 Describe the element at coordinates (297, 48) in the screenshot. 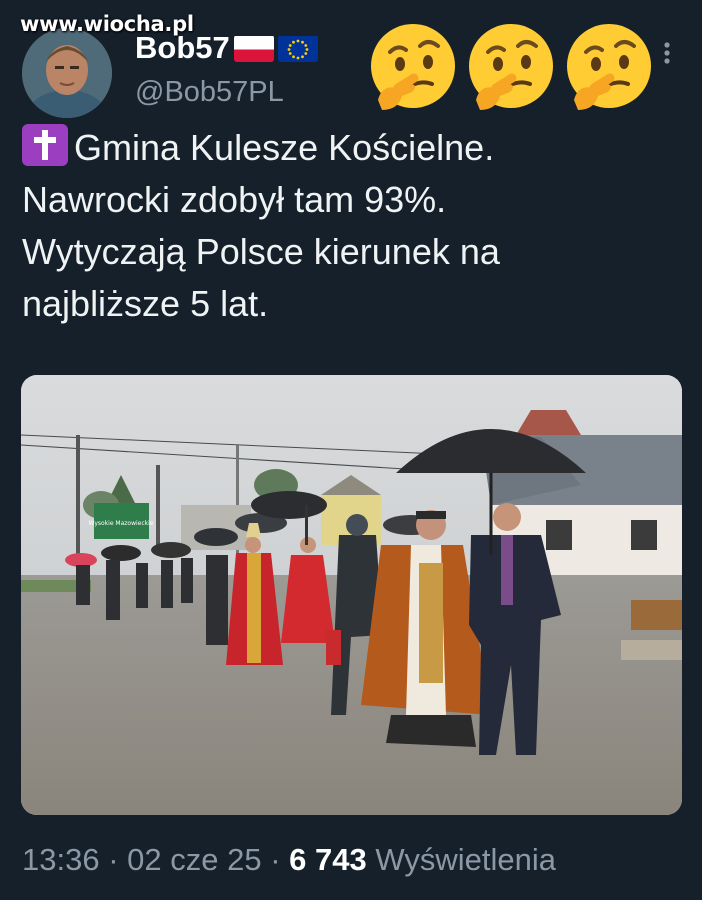

I see `eu-flag-icon` at that location.